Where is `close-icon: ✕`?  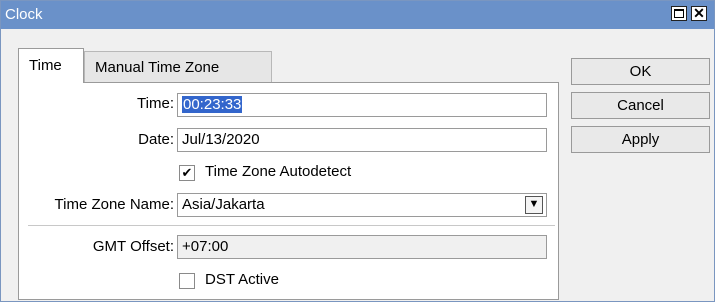
close-icon: ✕ is located at coordinates (699, 13).